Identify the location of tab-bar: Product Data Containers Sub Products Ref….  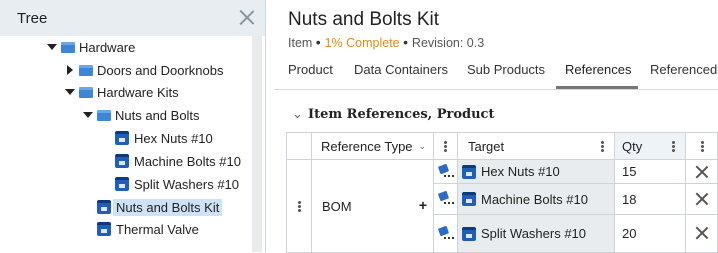
(503, 75).